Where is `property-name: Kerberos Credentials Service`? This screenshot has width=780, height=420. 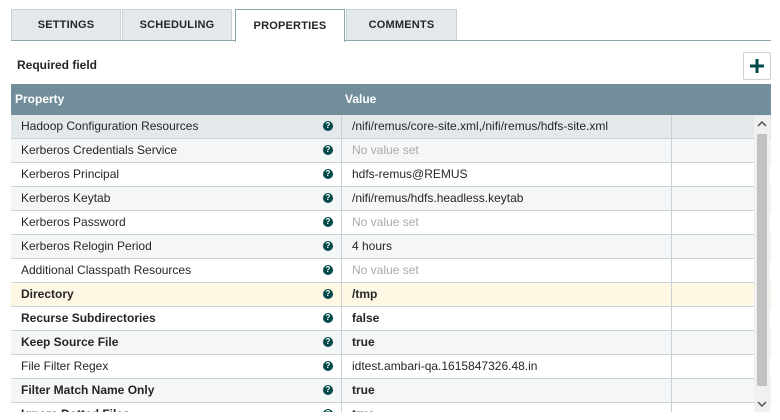 property-name: Kerberos Credentials Service is located at coordinates (99, 150).